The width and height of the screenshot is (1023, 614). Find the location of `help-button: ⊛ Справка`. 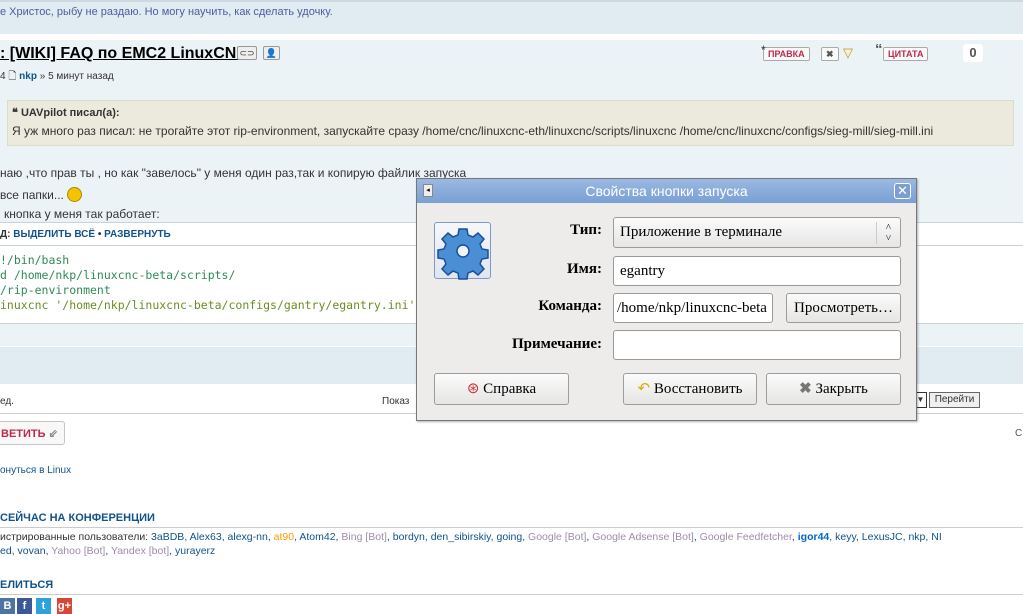

help-button: ⊛ Справка is located at coordinates (501, 389).